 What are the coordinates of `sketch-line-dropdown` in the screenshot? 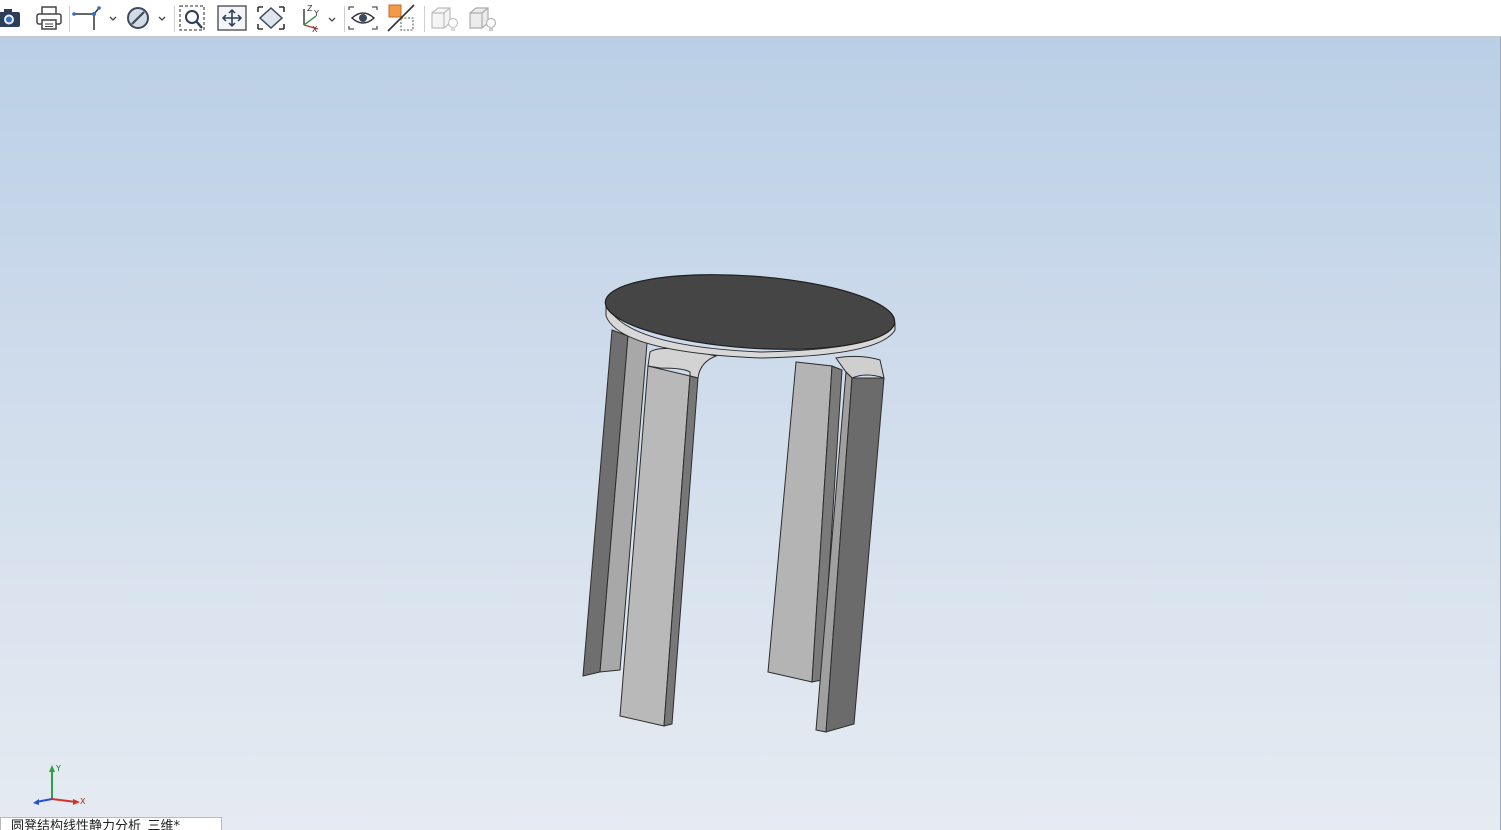 It's located at (96, 18).